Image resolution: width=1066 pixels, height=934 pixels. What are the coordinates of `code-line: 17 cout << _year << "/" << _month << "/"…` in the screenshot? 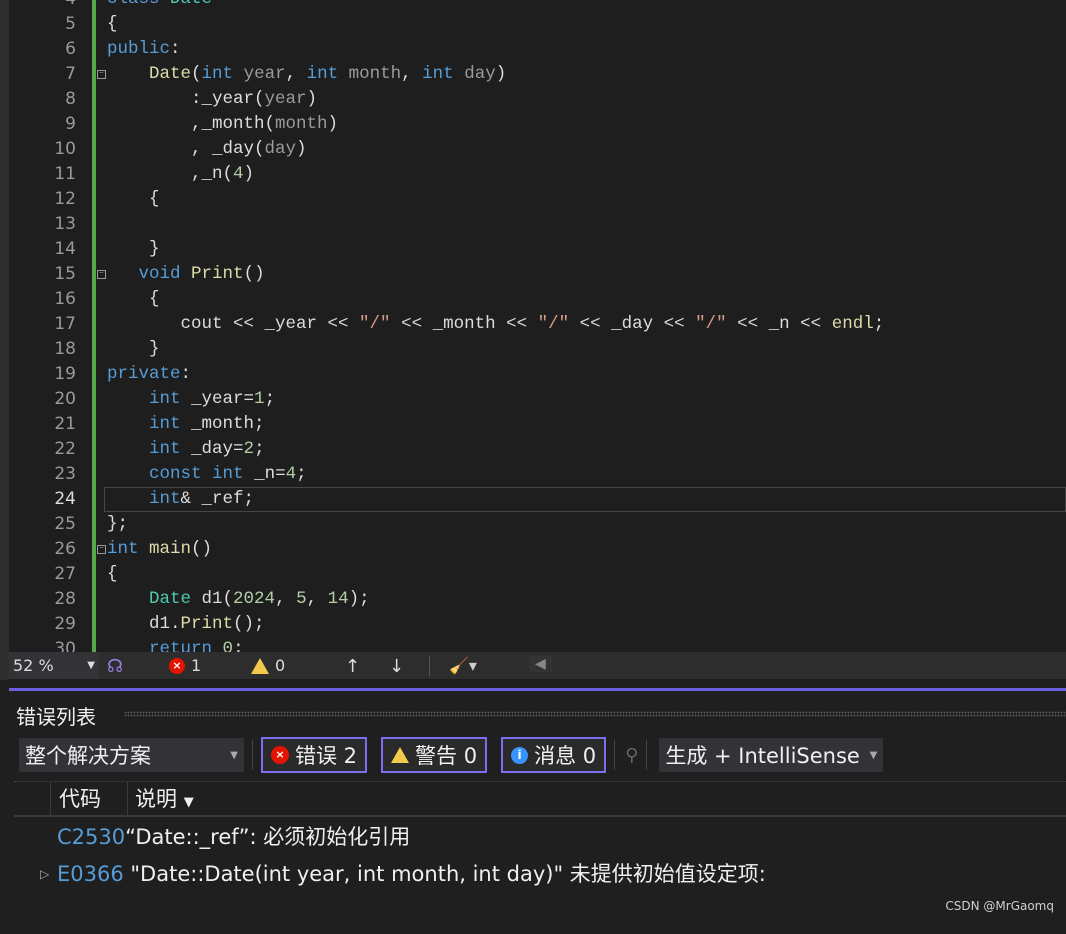 It's located at (533, 324).